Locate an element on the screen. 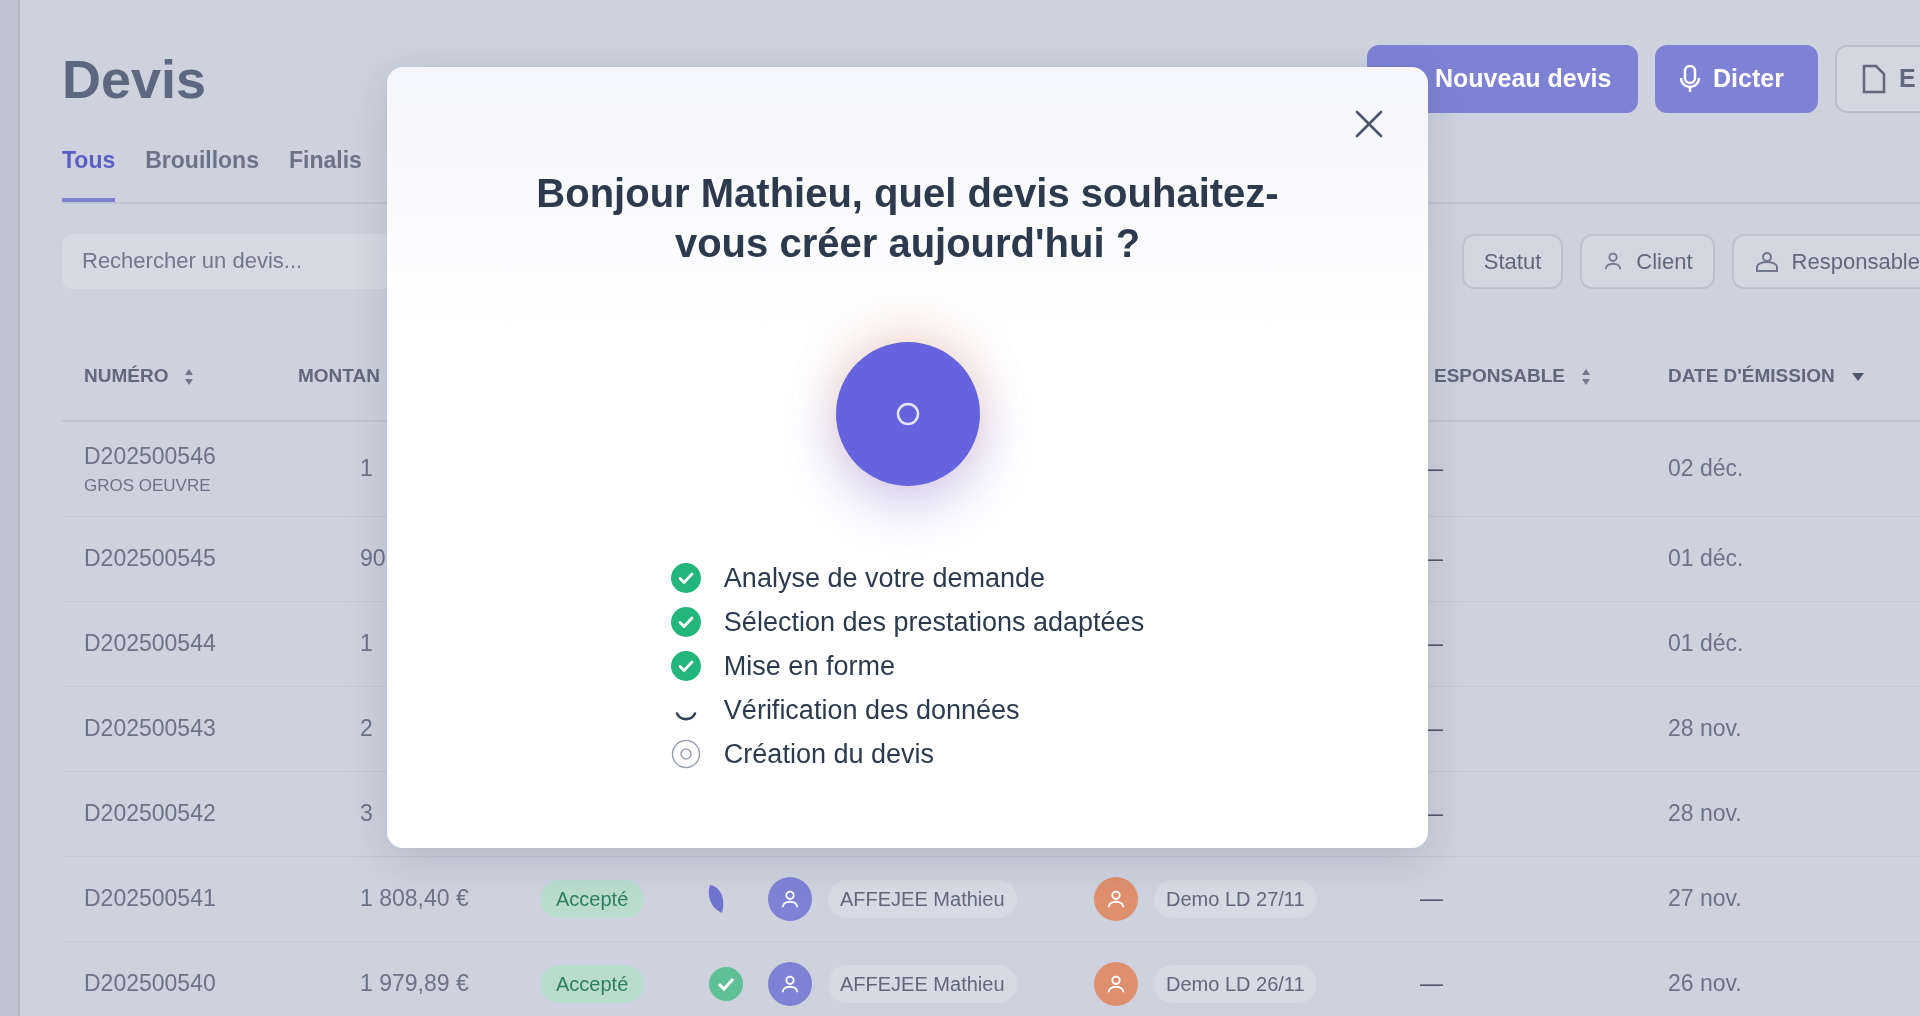 The width and height of the screenshot is (1920, 1016). column-header: MONTAN is located at coordinates (339, 376).